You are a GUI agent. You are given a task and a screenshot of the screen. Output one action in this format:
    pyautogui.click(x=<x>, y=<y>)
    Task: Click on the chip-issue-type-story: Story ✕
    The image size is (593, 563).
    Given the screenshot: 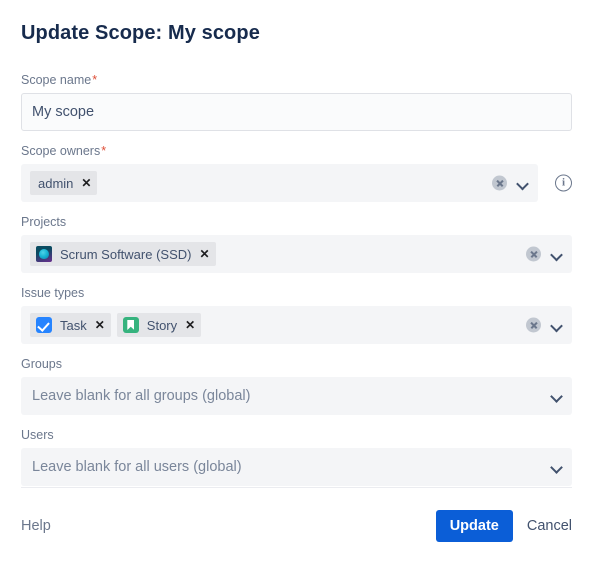 What is the action you would take?
    pyautogui.click(x=159, y=325)
    